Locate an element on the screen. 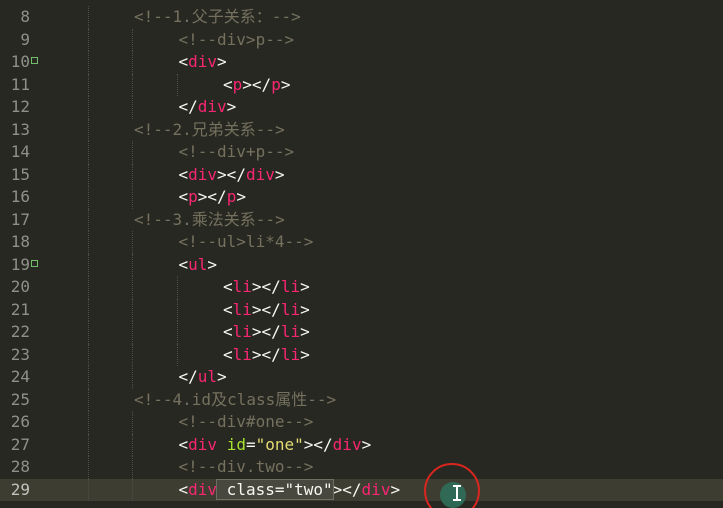  code-token: <!--1.父子关系：--> is located at coordinates (217, 16).